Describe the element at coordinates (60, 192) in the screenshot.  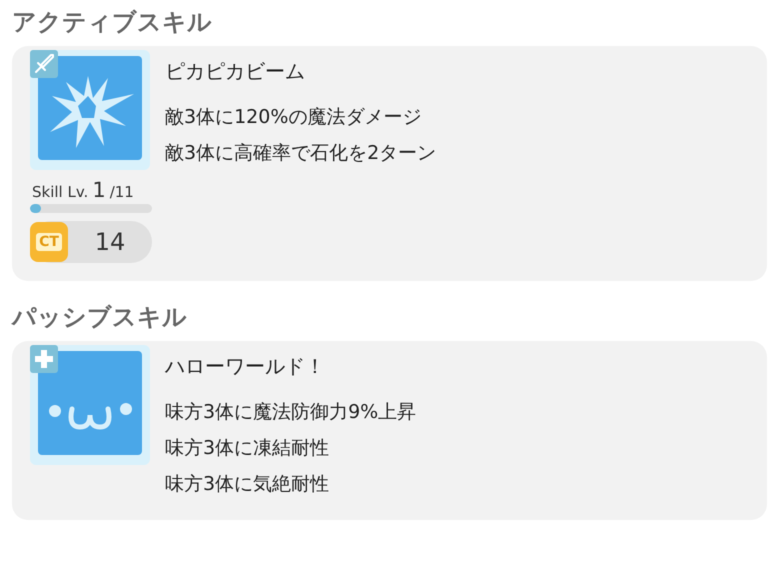
I see `skill-level-label: Skill Lv.` at that location.